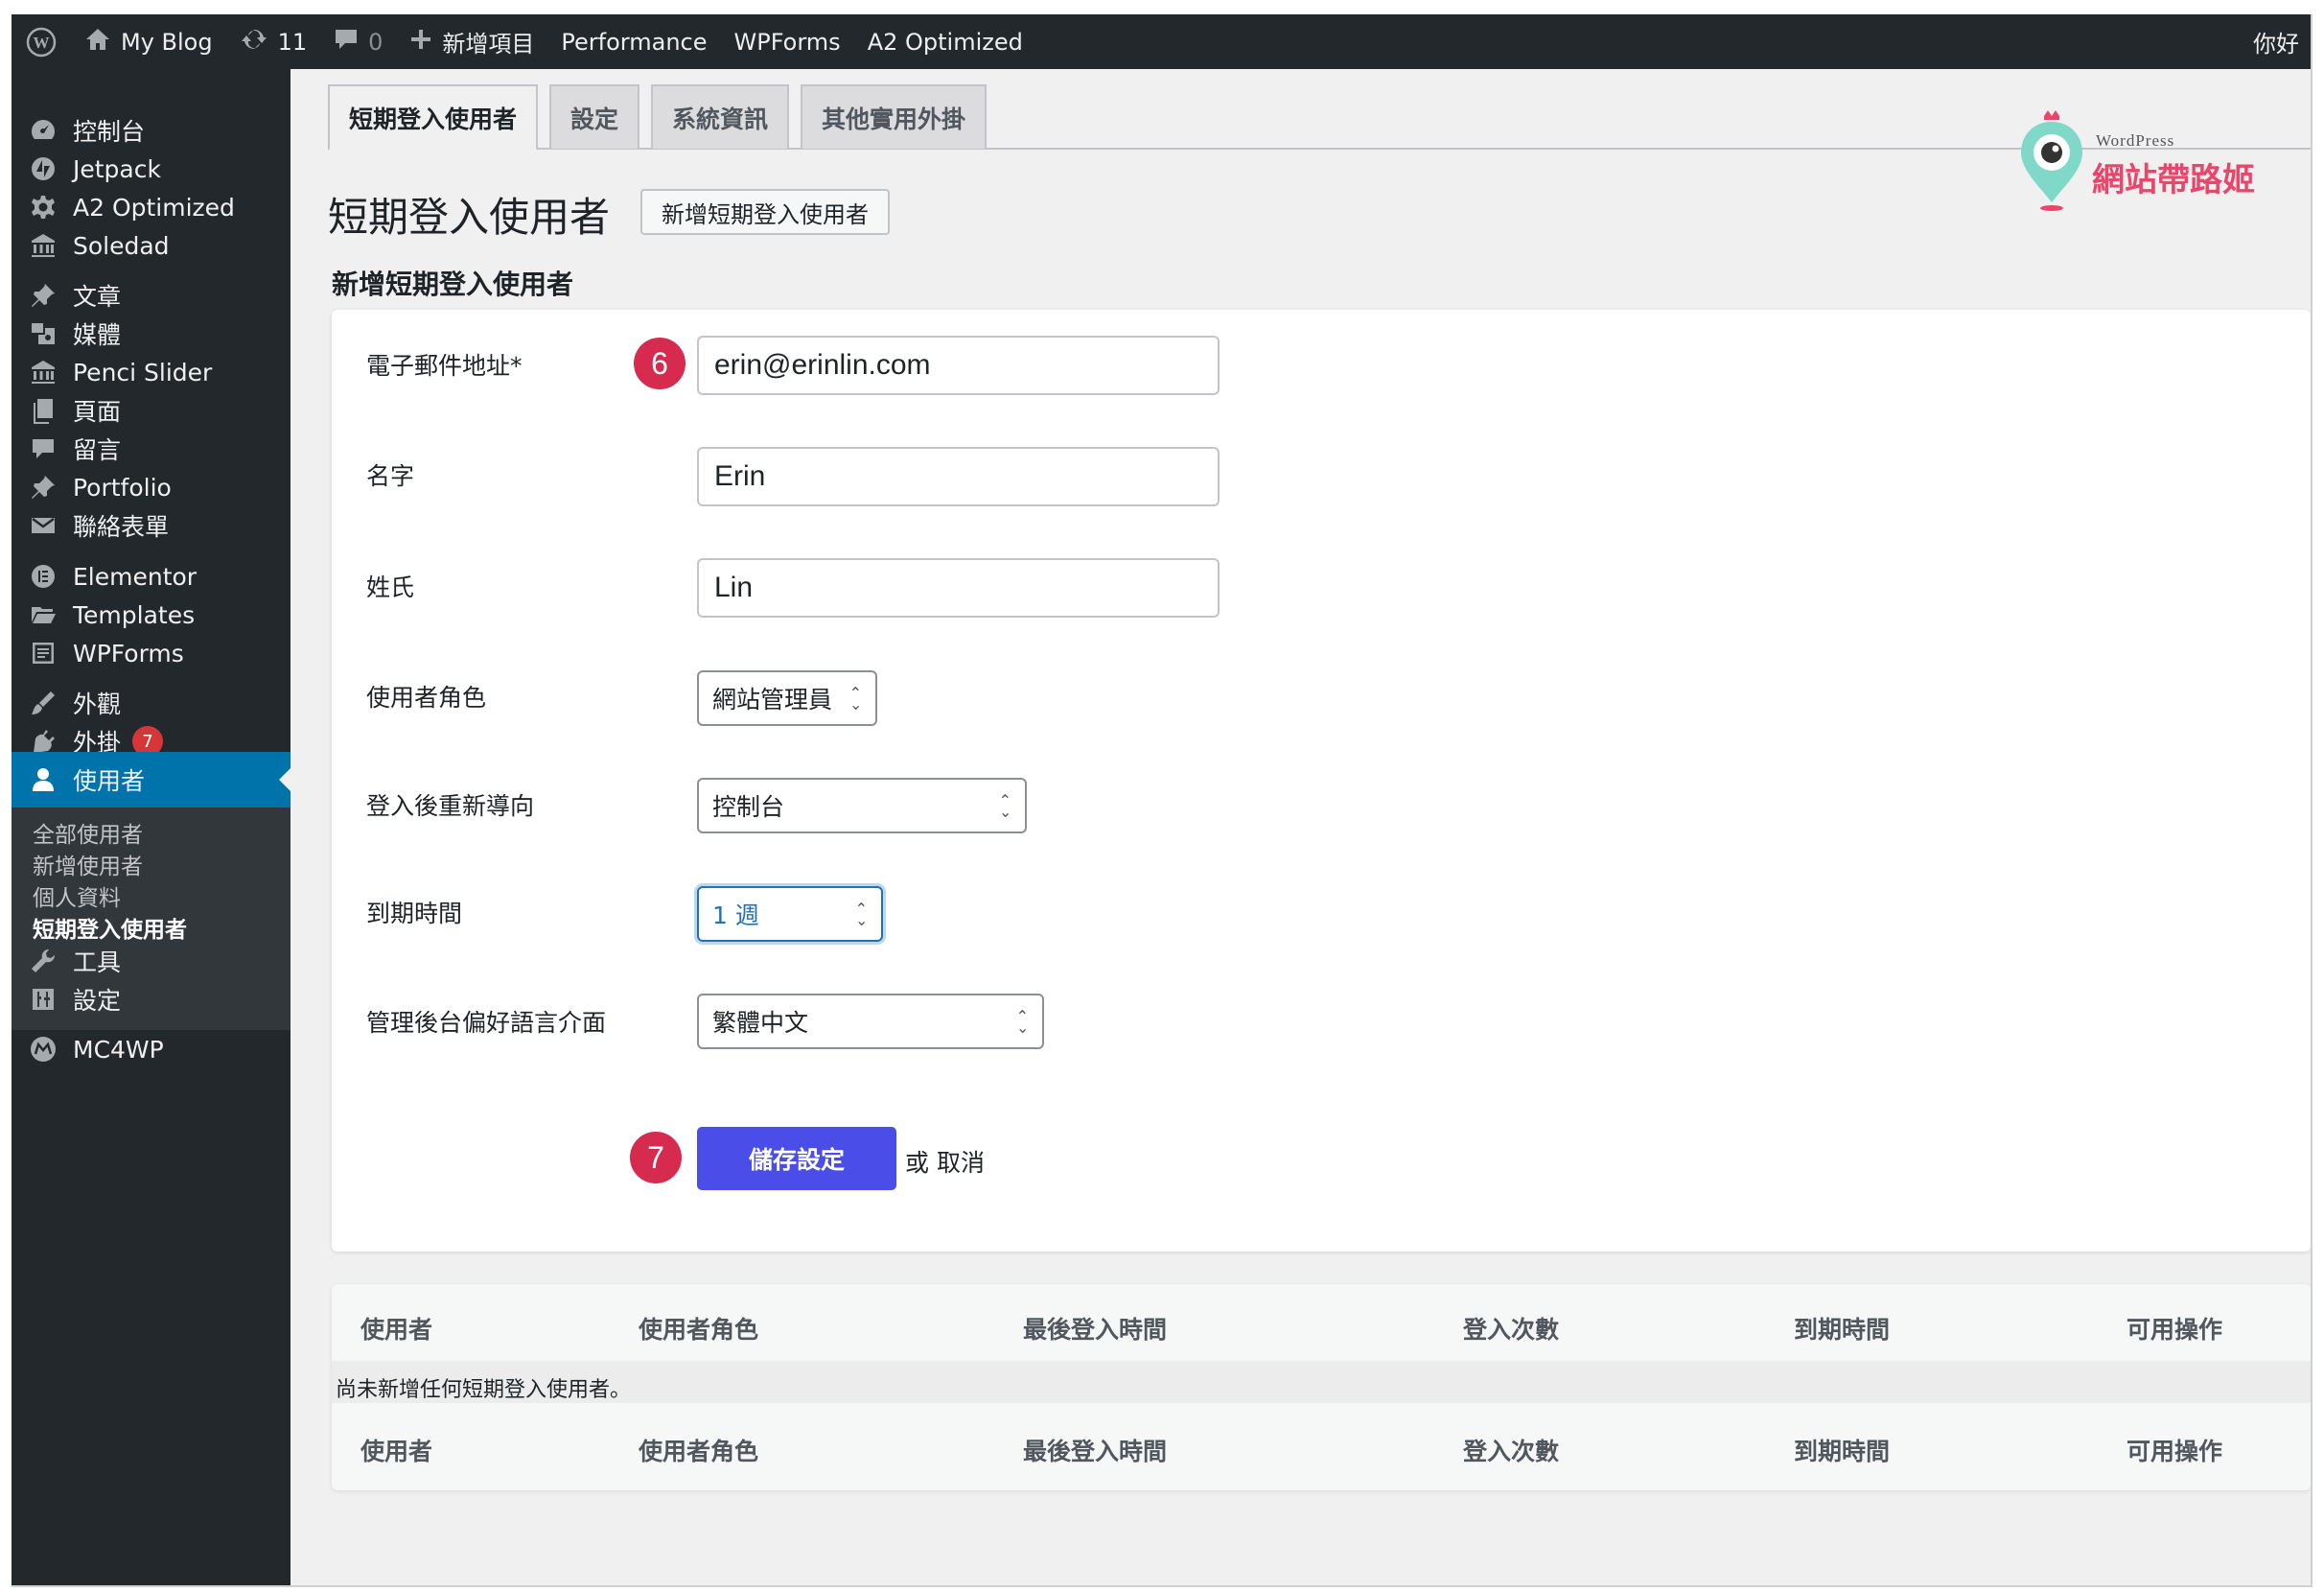  What do you see at coordinates (420, 42) in the screenshot?
I see `plus-icon` at bounding box center [420, 42].